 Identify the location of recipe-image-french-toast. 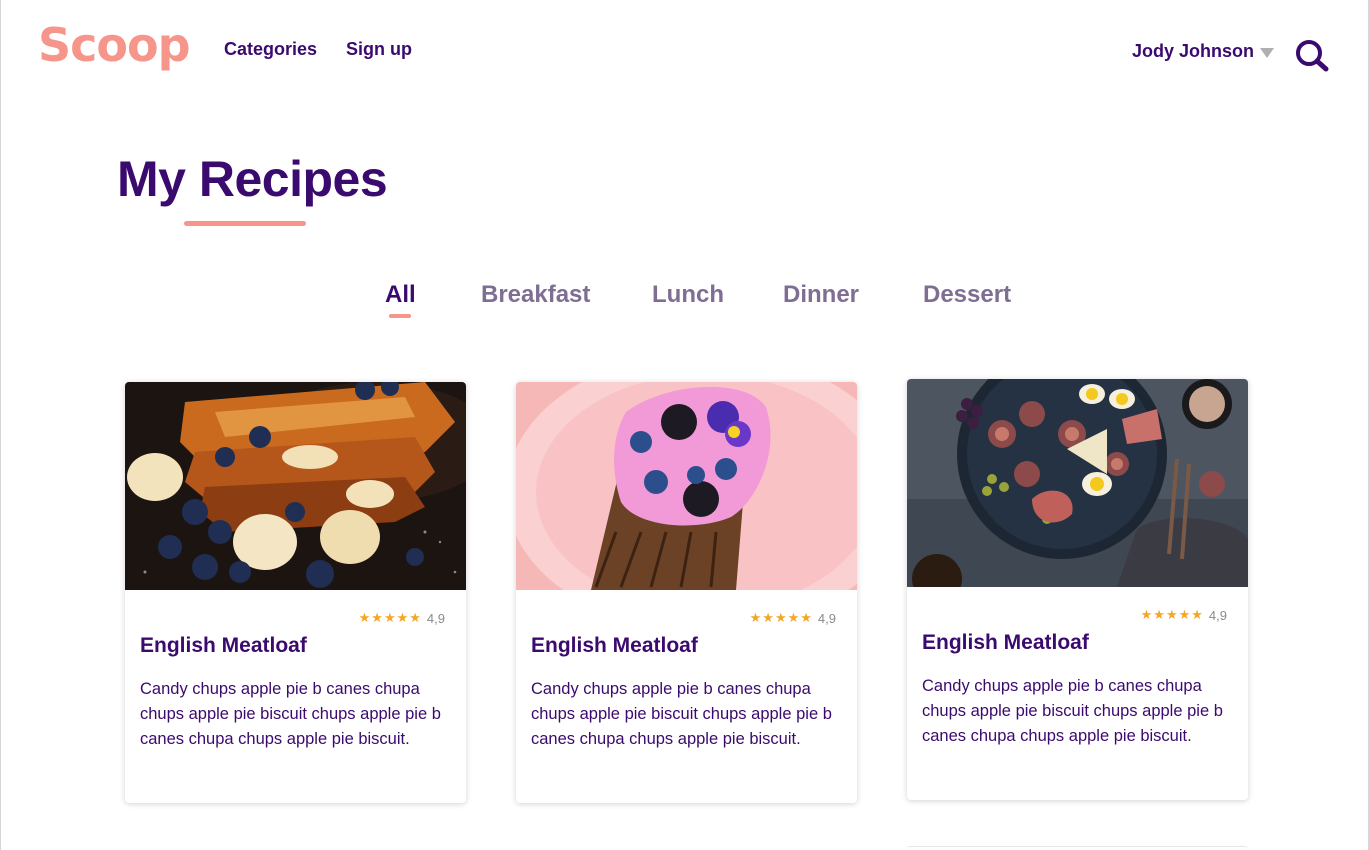
(295, 486).